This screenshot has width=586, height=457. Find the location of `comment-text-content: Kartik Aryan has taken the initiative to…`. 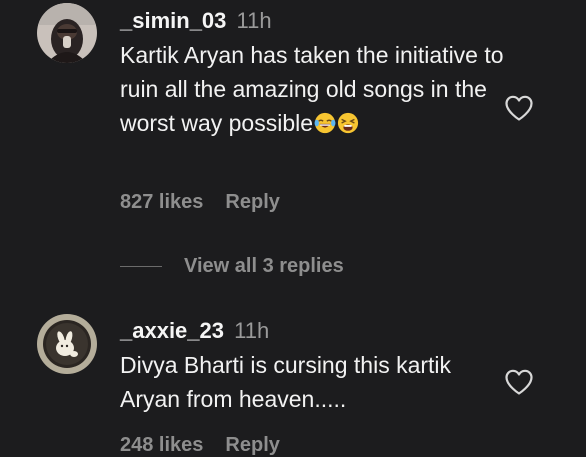

comment-text-content: Kartik Aryan has taken the initiative to… is located at coordinates (312, 89).